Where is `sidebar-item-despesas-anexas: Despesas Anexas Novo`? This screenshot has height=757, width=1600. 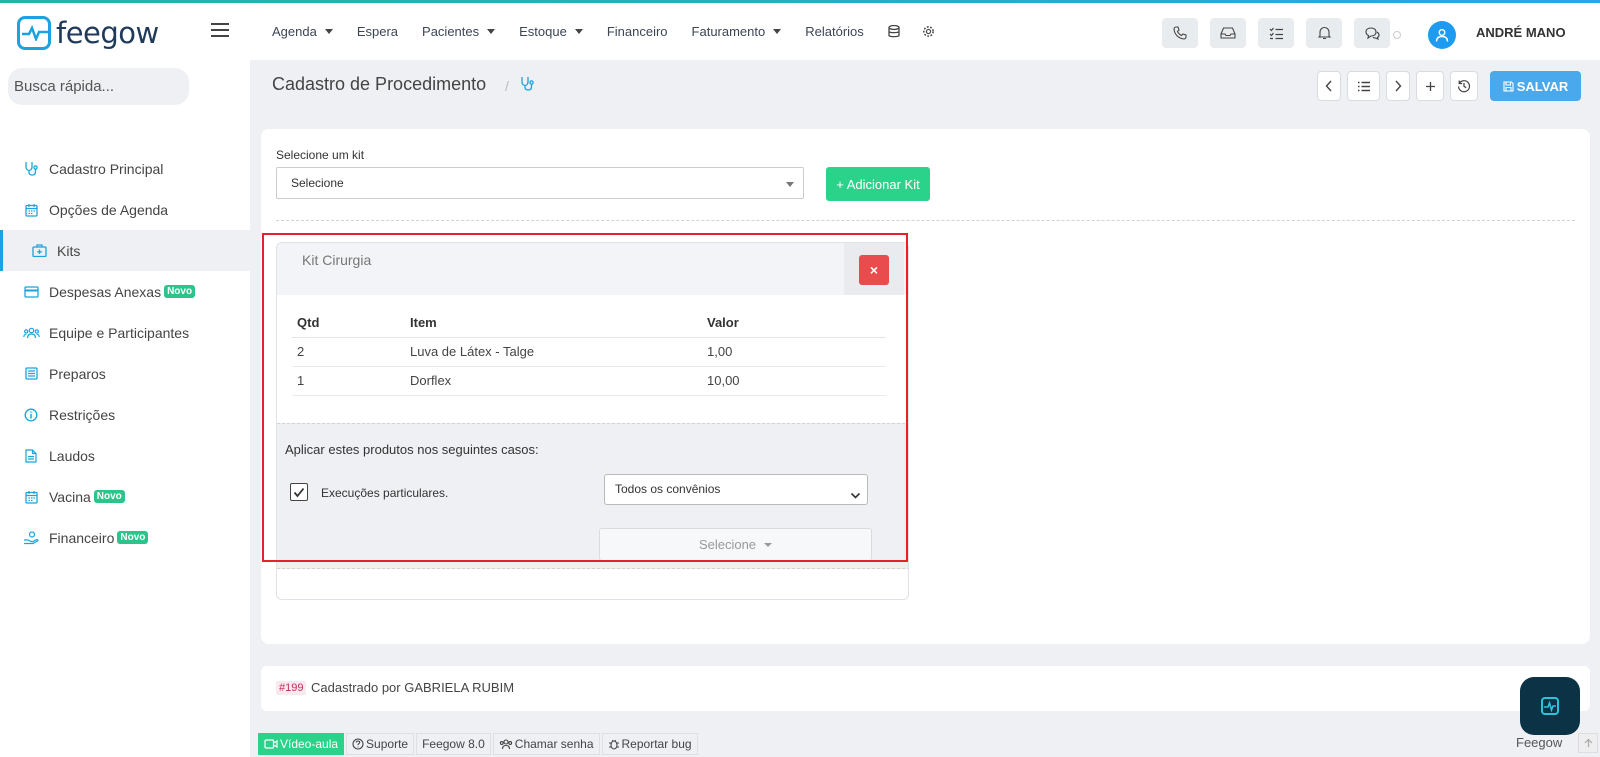
sidebar-item-despesas-anexas: Despesas Anexas Novo is located at coordinates (125, 291).